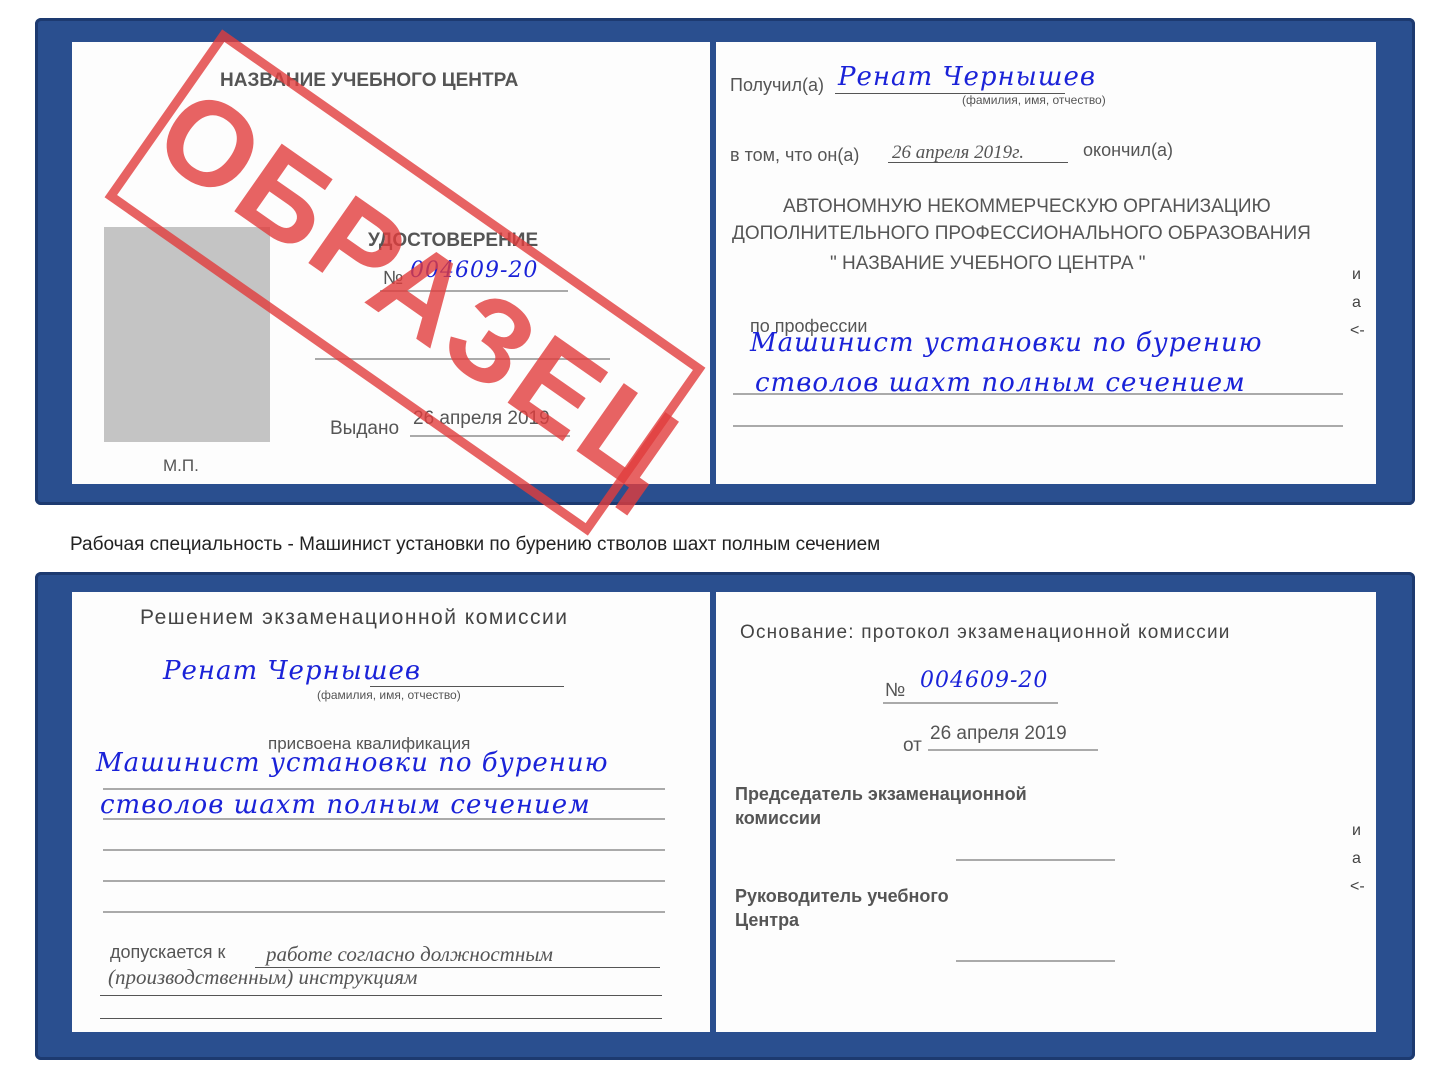  Describe the element at coordinates (1356, 274) in the screenshot. I see `edge-mark-i: и` at that location.